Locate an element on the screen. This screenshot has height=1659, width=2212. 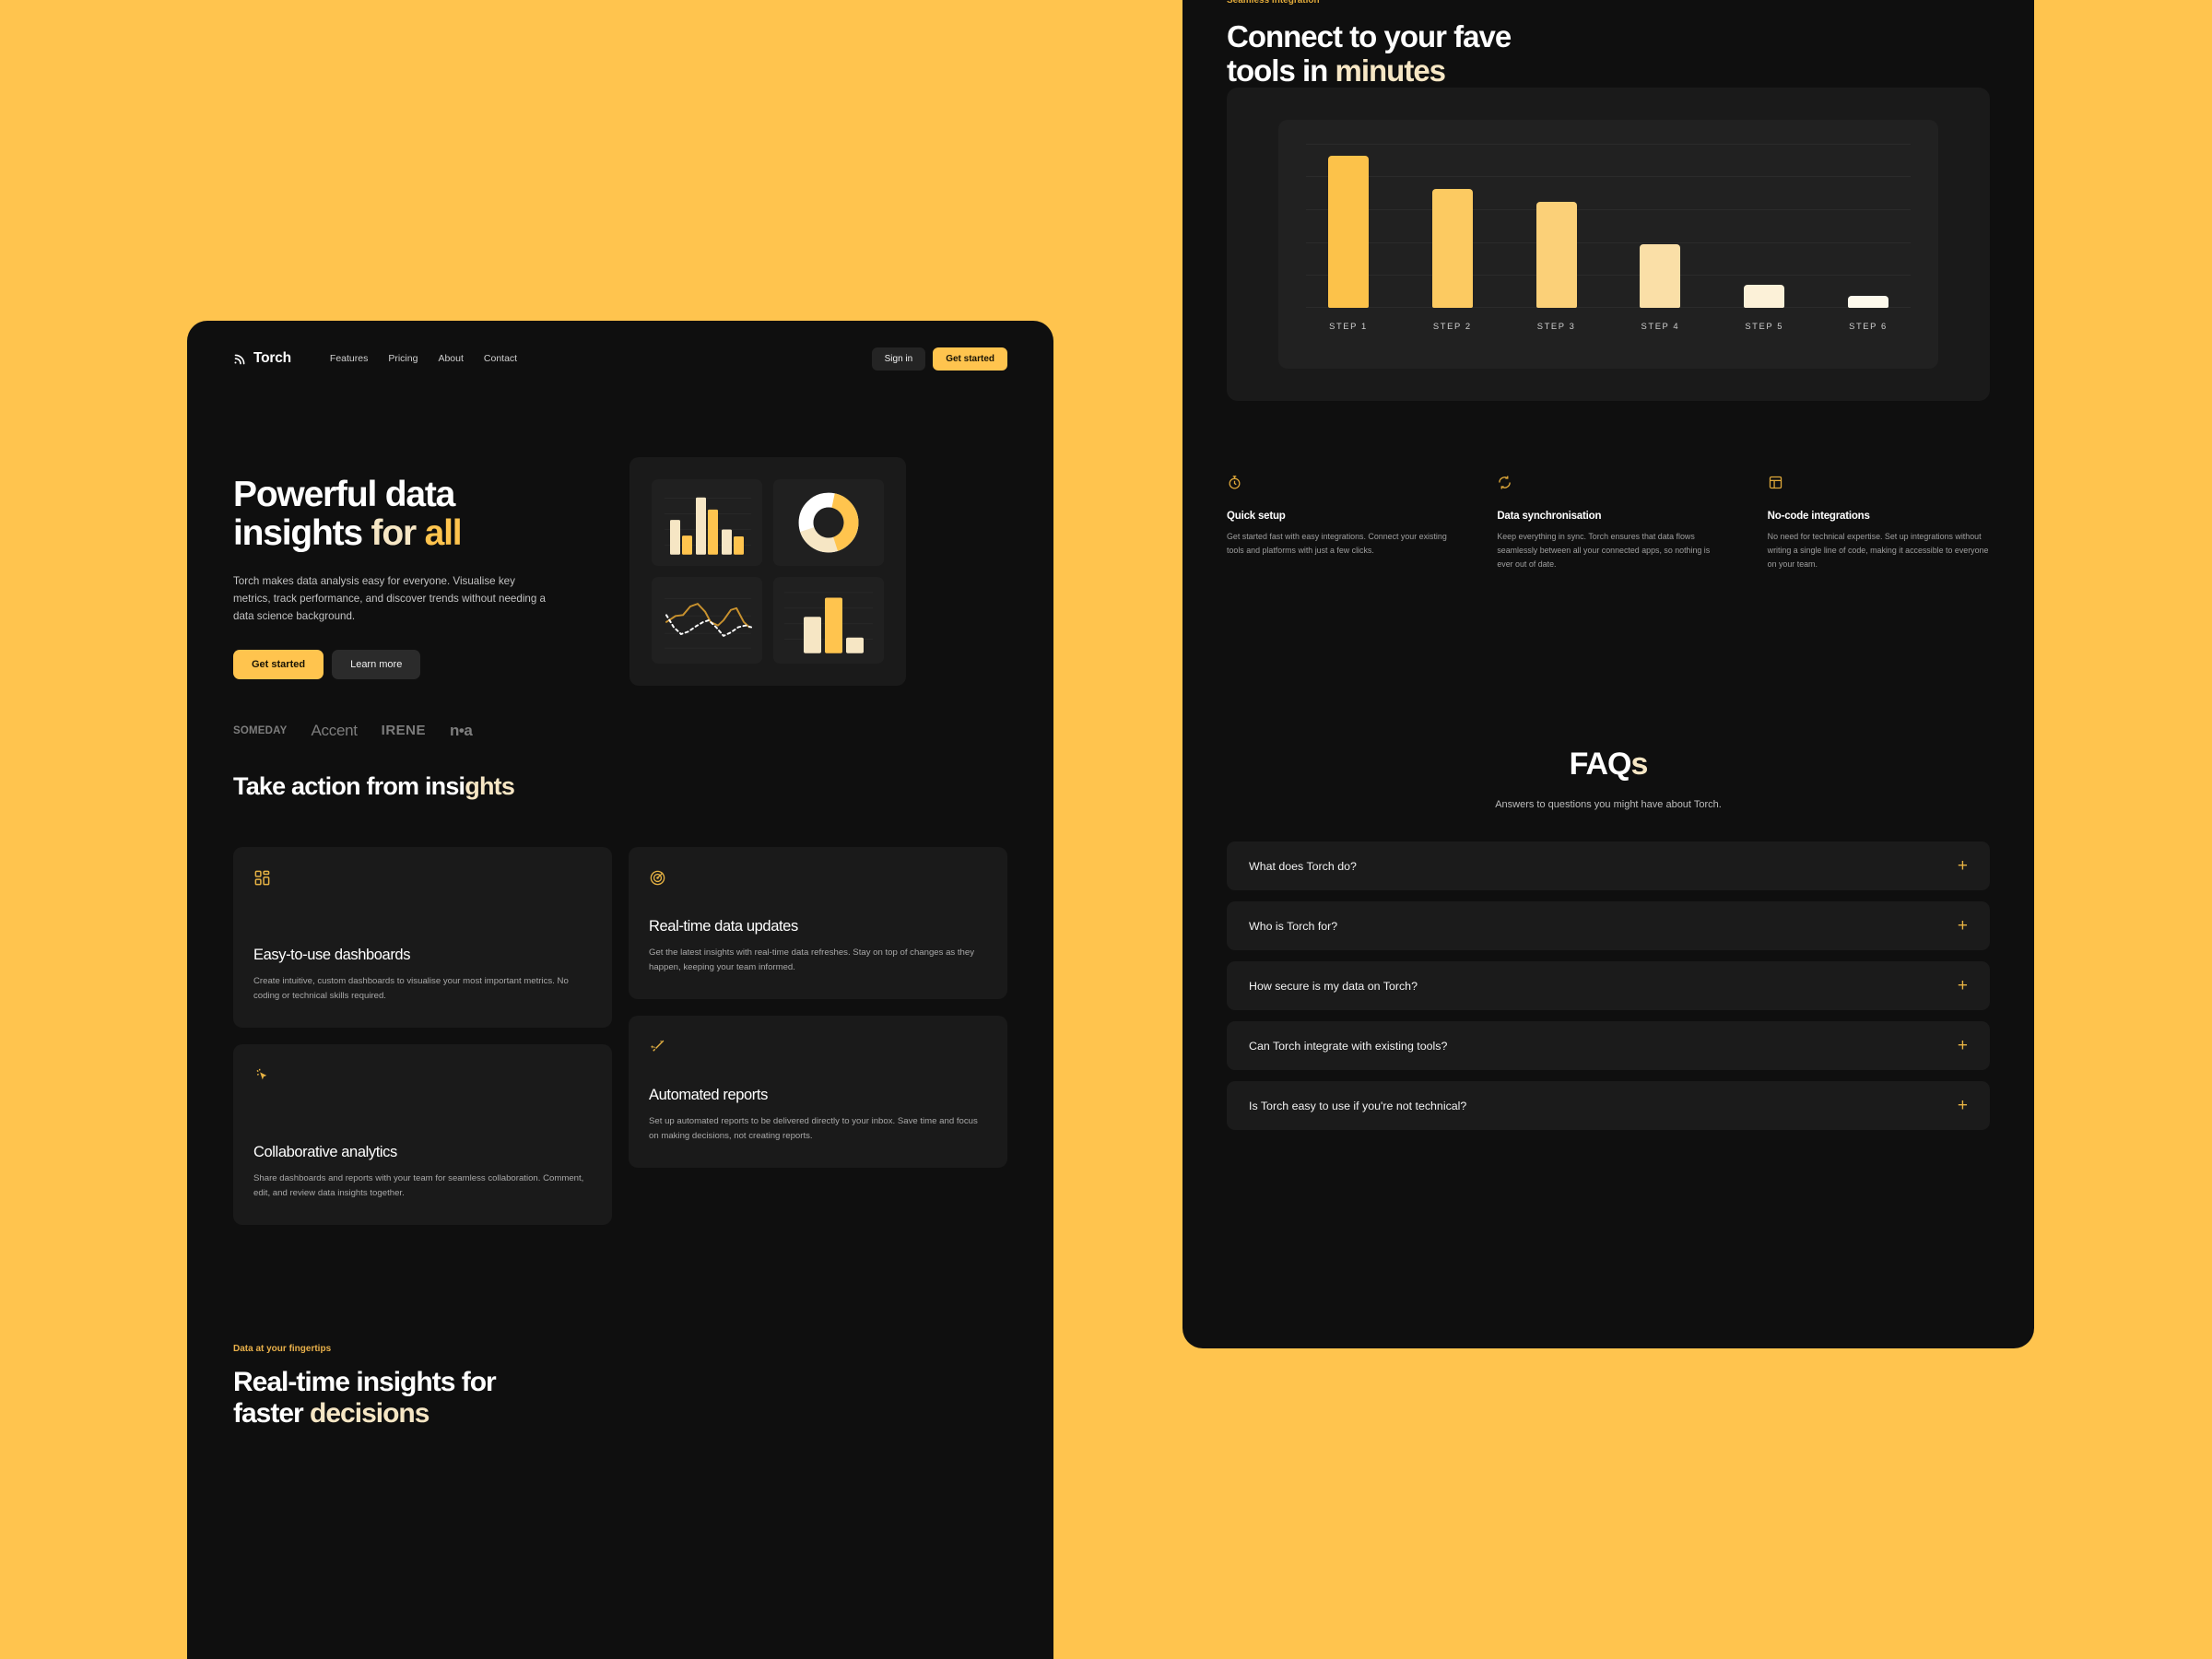
hero-title-line2-b: for is located at coordinates (398, 533).